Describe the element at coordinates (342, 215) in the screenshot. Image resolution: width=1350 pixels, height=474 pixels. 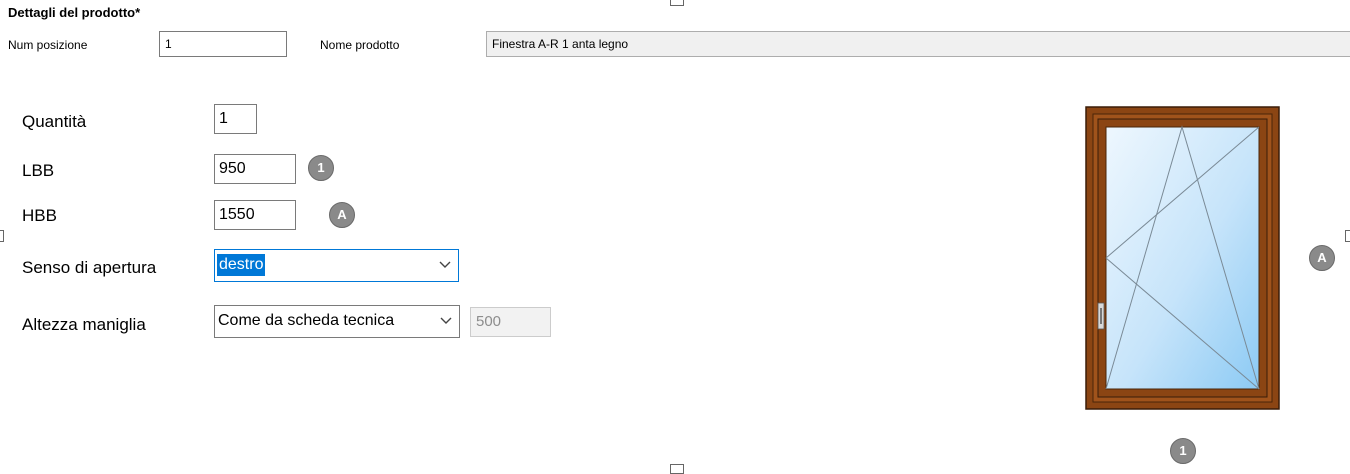
I see `hbb-dimension-badge: A` at that location.